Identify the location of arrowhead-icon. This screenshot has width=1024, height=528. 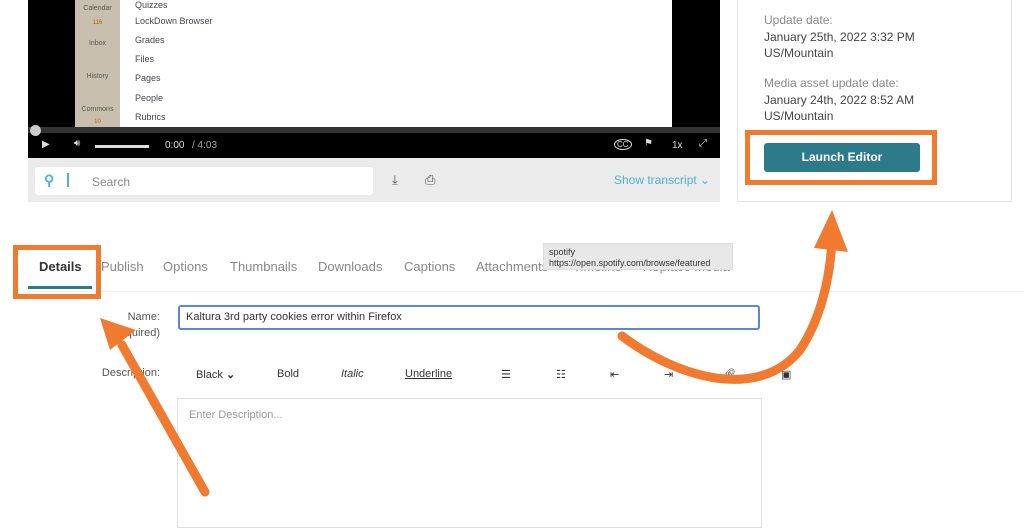
(831, 231).